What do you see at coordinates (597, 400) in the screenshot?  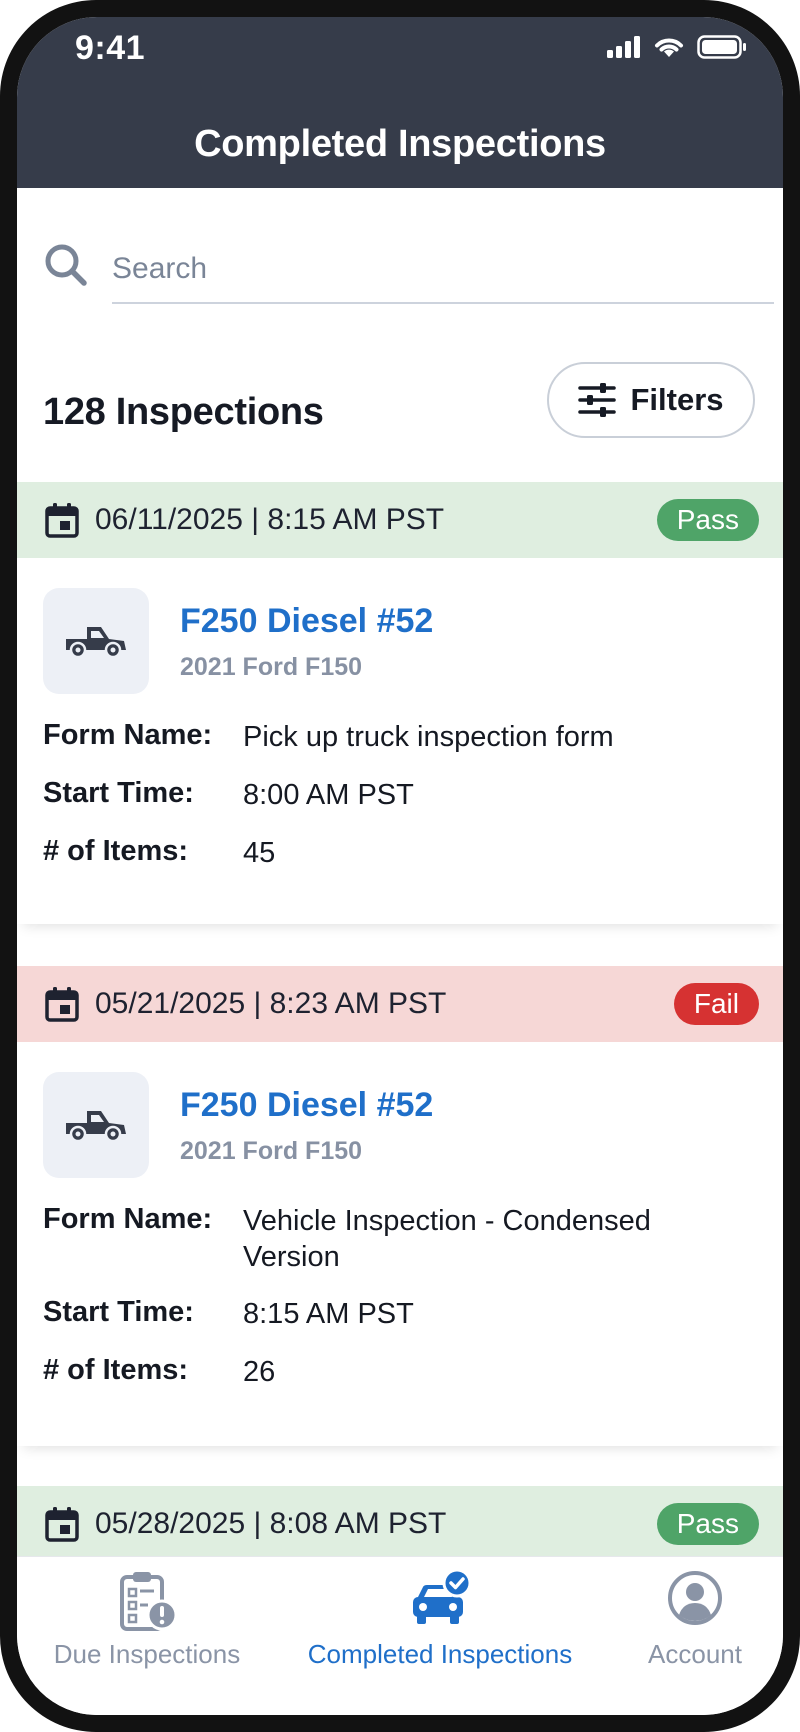 I see `sliders-icon` at bounding box center [597, 400].